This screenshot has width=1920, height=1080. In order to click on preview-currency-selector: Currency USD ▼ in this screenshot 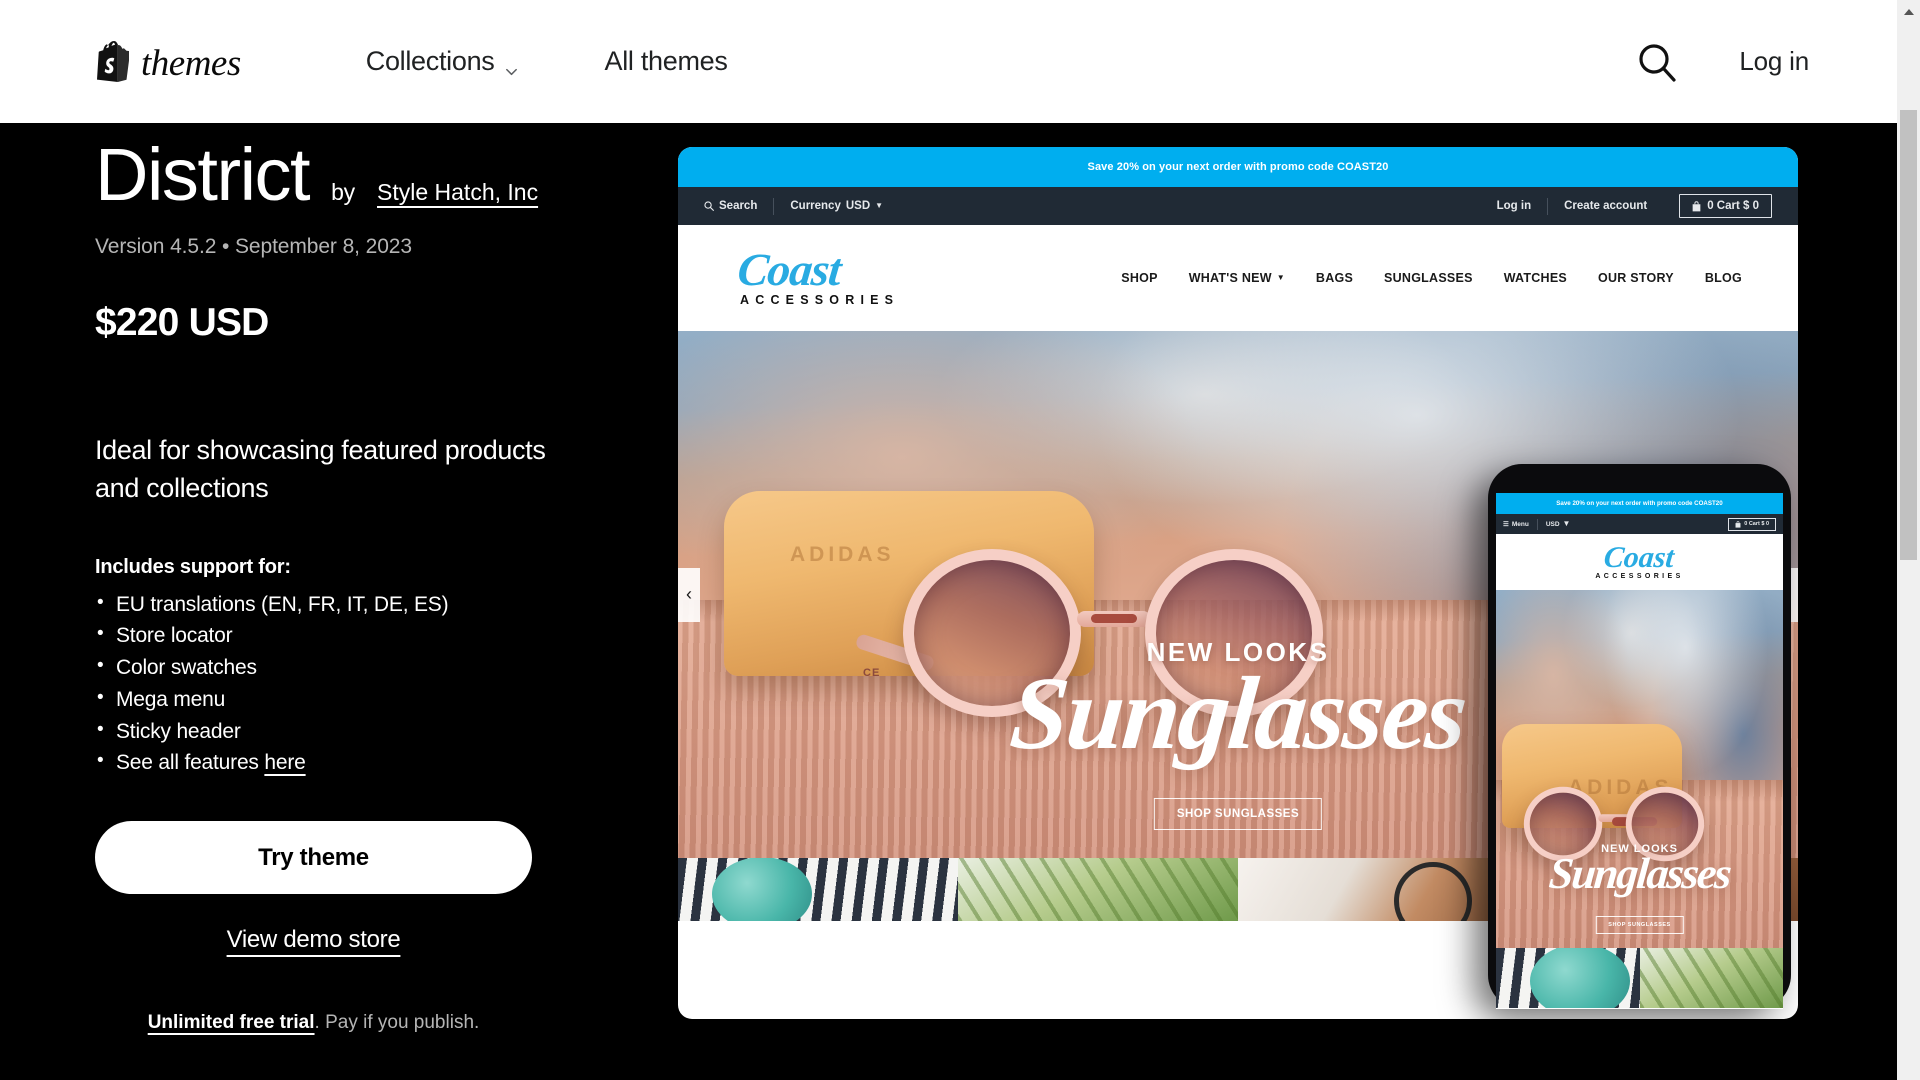, I will do `click(844, 206)`.